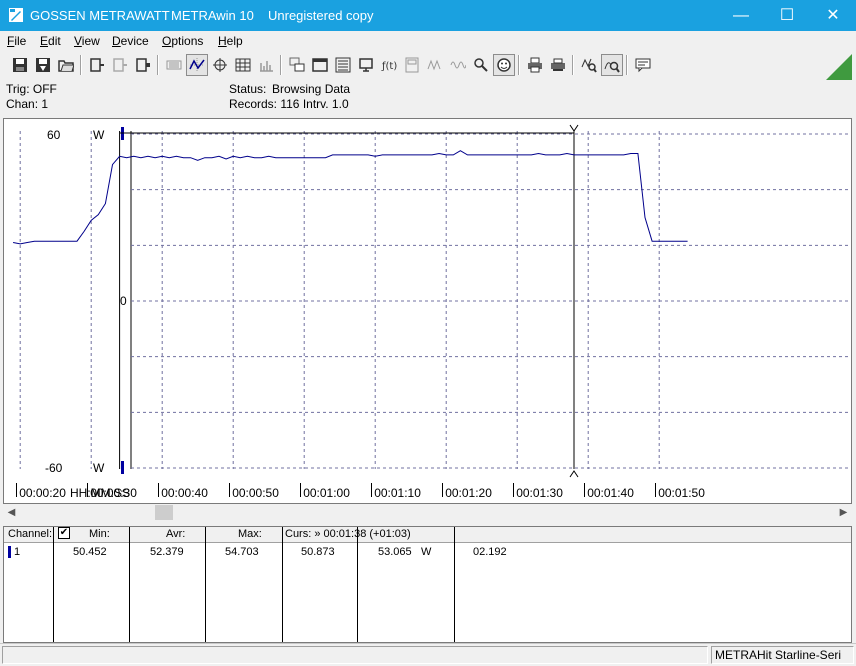 This screenshot has height=666, width=856. I want to click on activity-indicator, so click(839, 67).